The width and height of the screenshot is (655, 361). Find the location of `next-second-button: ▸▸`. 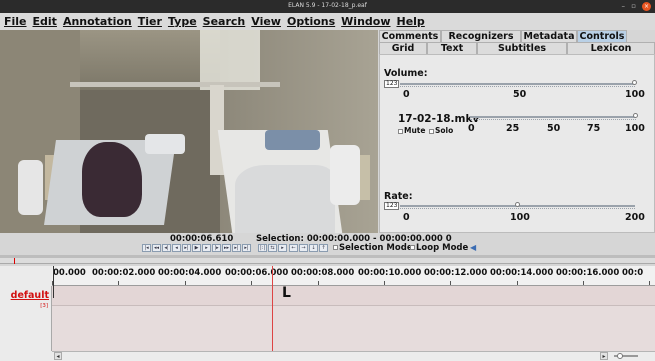

next-second-button: ▸▸ is located at coordinates (226, 248).